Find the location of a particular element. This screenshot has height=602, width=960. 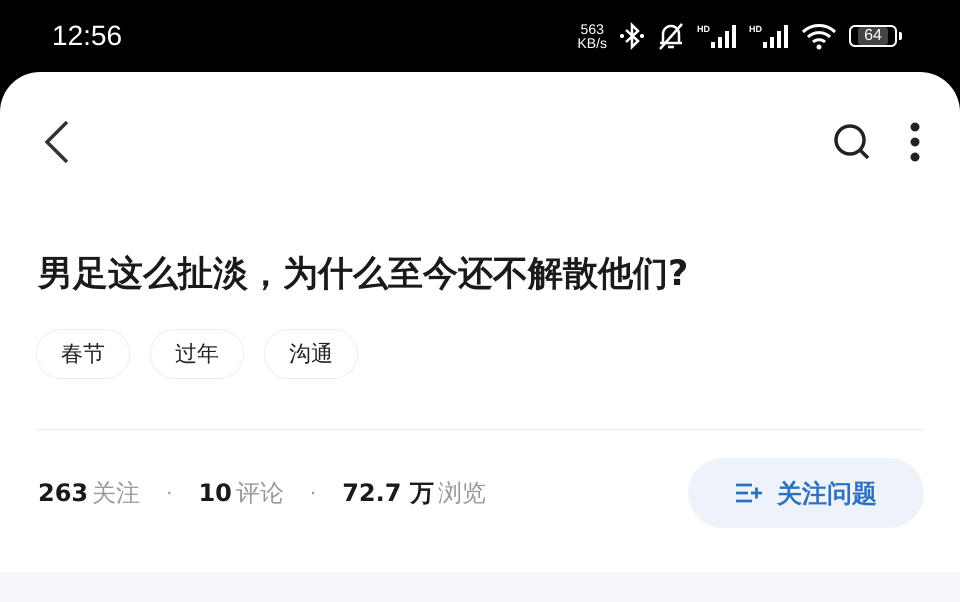

search-icon is located at coordinates (852, 142).